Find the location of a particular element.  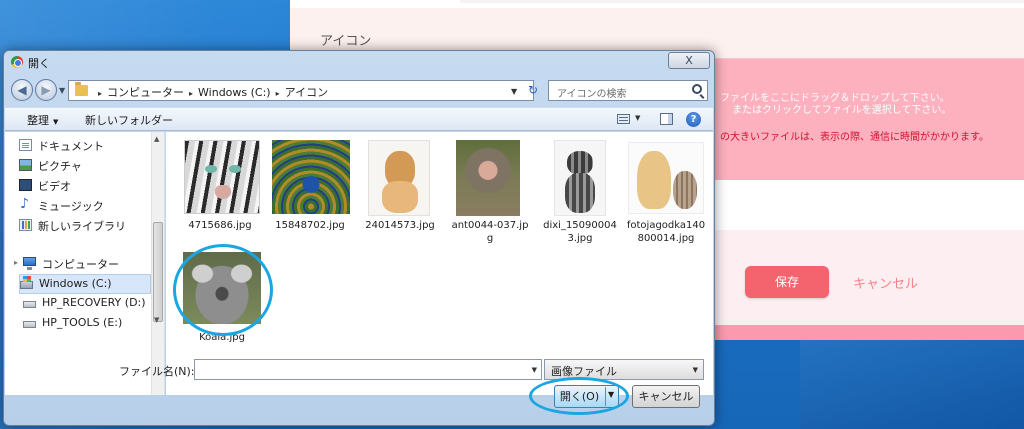

dialog-titlebar: 開く X is located at coordinates (359, 62).